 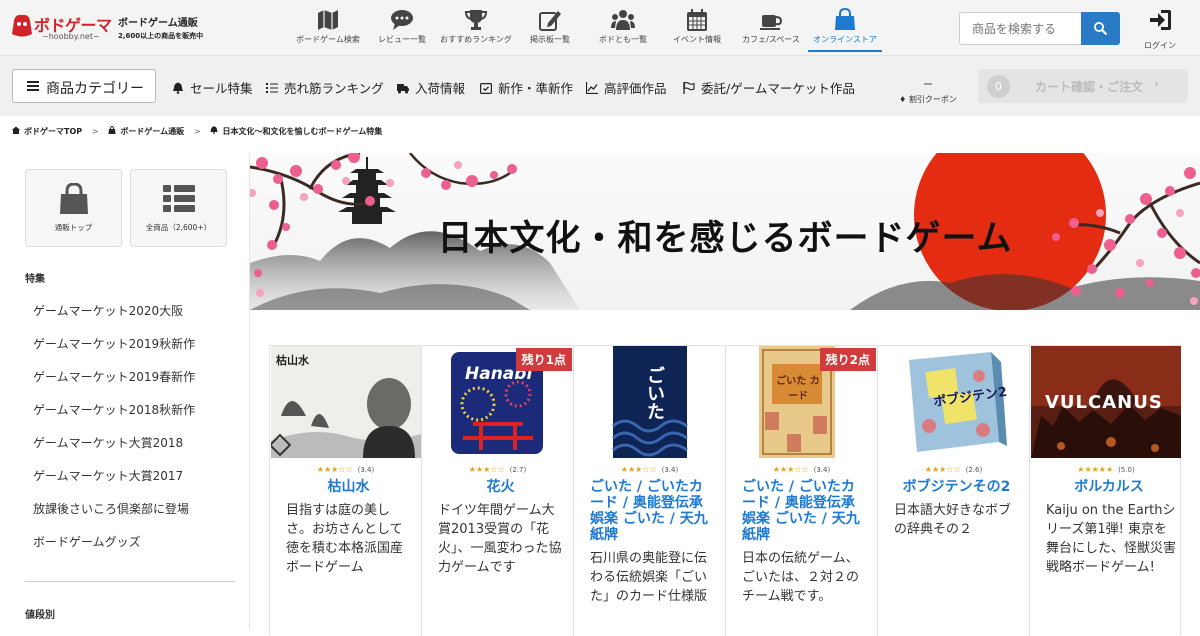 I want to click on rating: ★★★☆☆ (3.4), so click(x=801, y=469).